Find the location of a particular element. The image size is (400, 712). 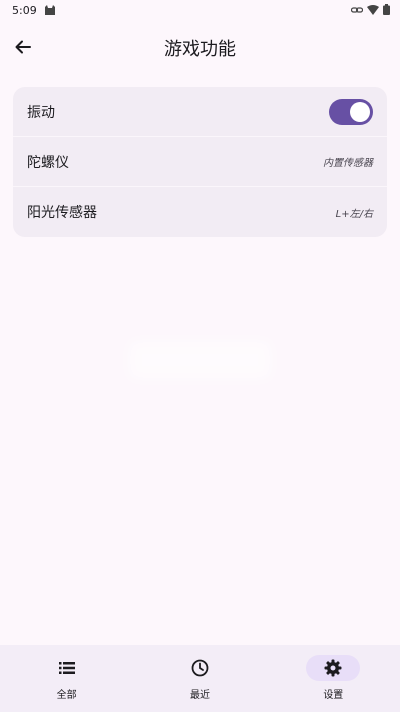

gear-icon is located at coordinates (333, 668).